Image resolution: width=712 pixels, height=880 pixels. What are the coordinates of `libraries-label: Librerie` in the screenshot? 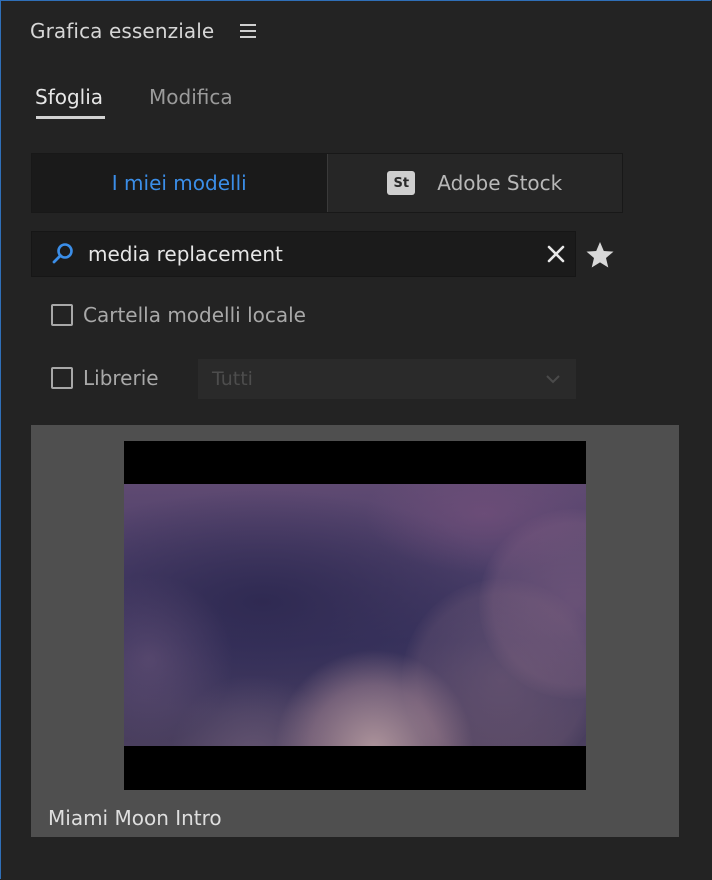 It's located at (121, 378).